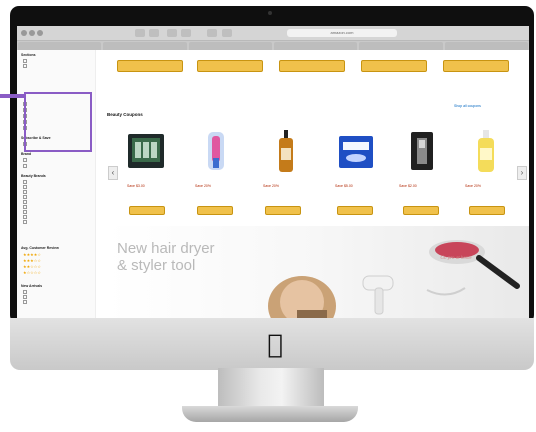 This screenshot has height=432, width=536. Describe the element at coordinates (146, 151) in the screenshot. I see `razor-pack-icon` at that location.